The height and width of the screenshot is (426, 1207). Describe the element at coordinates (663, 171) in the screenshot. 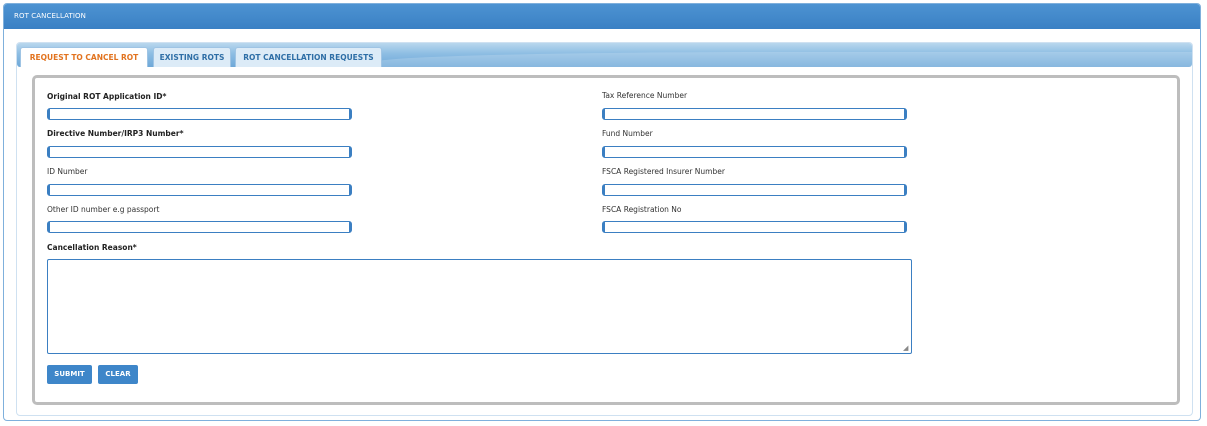

I see `fsca-registered-insurer-number-label: FSCA Registered Insurer Number` at that location.